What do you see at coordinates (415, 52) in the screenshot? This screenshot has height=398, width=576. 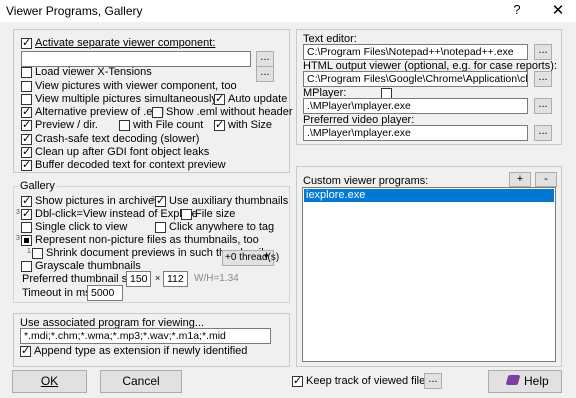 I see `text-editor-input: C:\Program Files\Notepad++\notepad++.exe` at bounding box center [415, 52].